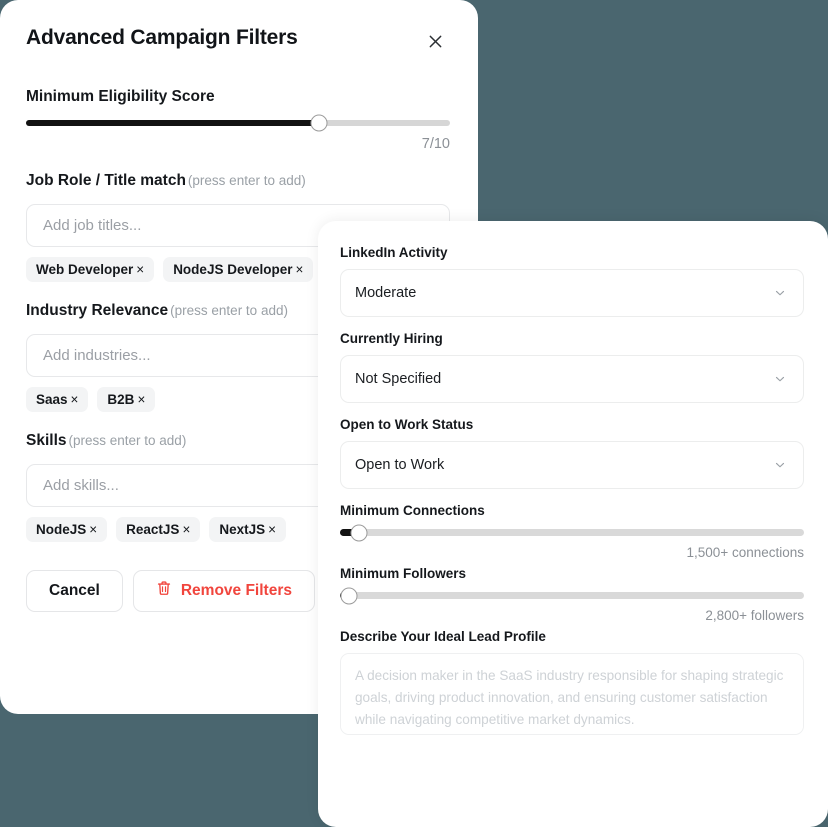 The height and width of the screenshot is (827, 828). What do you see at coordinates (164, 591) in the screenshot?
I see `trash-icon` at bounding box center [164, 591].